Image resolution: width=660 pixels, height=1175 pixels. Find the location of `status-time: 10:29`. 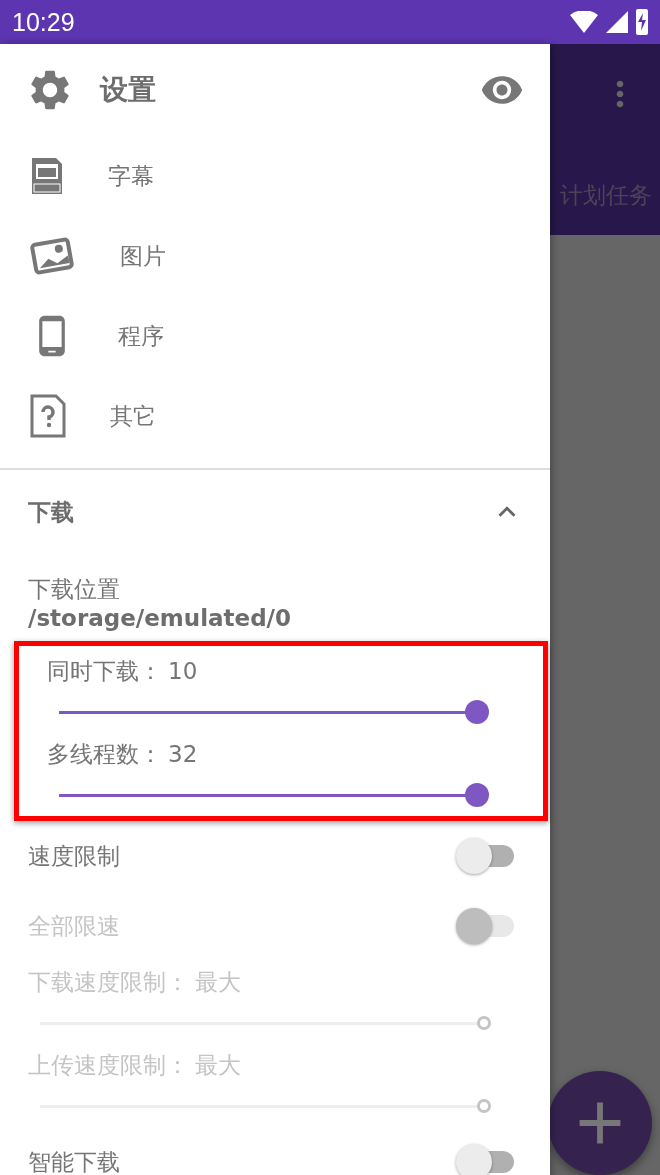

status-time: 10:29 is located at coordinates (43, 22).